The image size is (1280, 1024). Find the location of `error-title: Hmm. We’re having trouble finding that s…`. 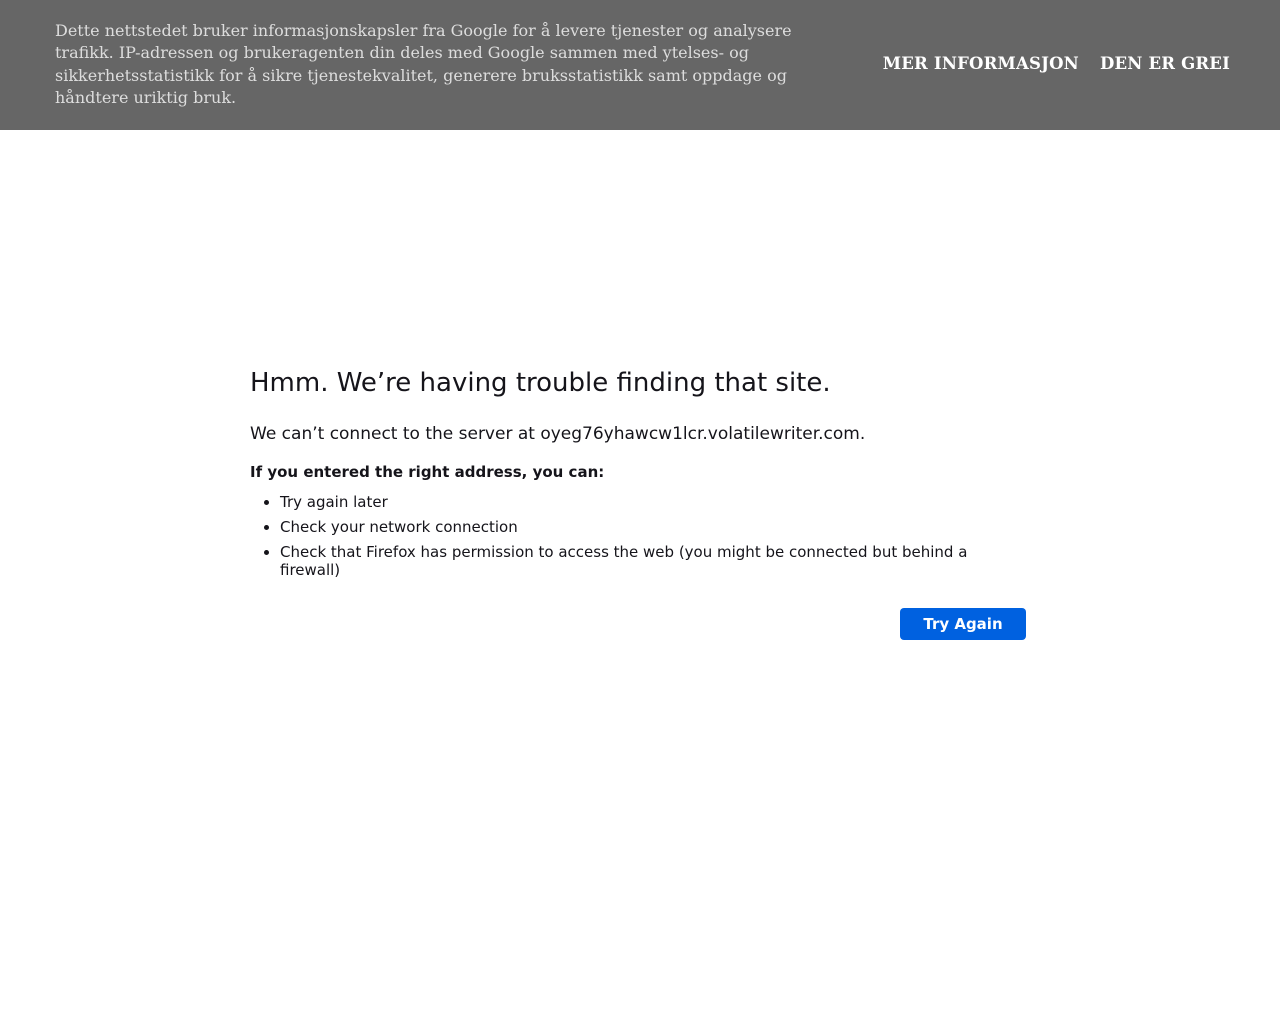

error-title: Hmm. We’re having trouble finding that s… is located at coordinates (540, 383).